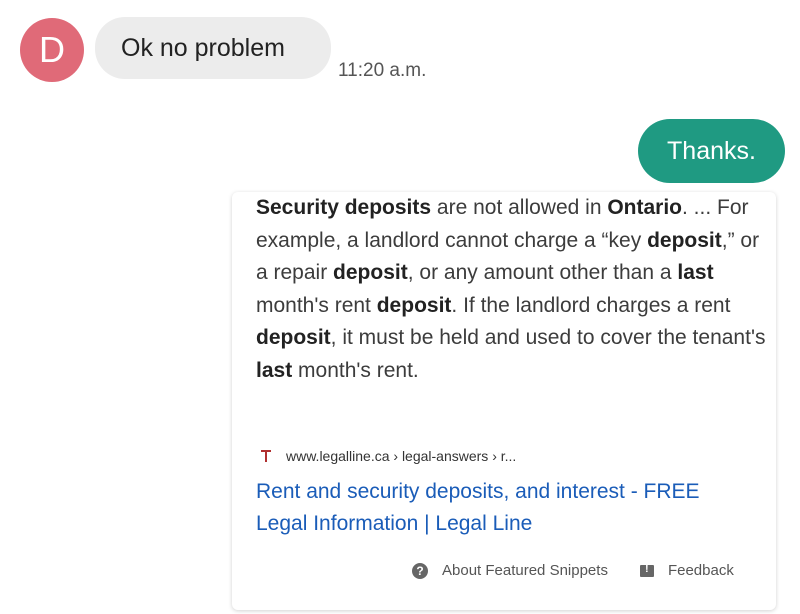 This screenshot has width=800, height=614. I want to click on snippet-segment: . If the landlord charges a rent, so click(591, 305).